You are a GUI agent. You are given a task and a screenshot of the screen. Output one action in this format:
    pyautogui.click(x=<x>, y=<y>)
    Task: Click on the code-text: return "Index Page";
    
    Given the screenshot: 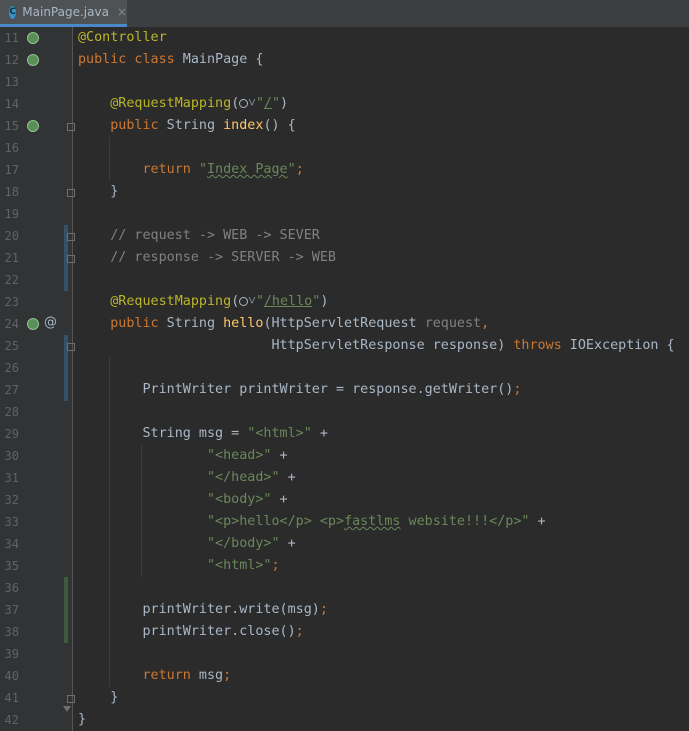 What is the action you would take?
    pyautogui.click(x=191, y=170)
    